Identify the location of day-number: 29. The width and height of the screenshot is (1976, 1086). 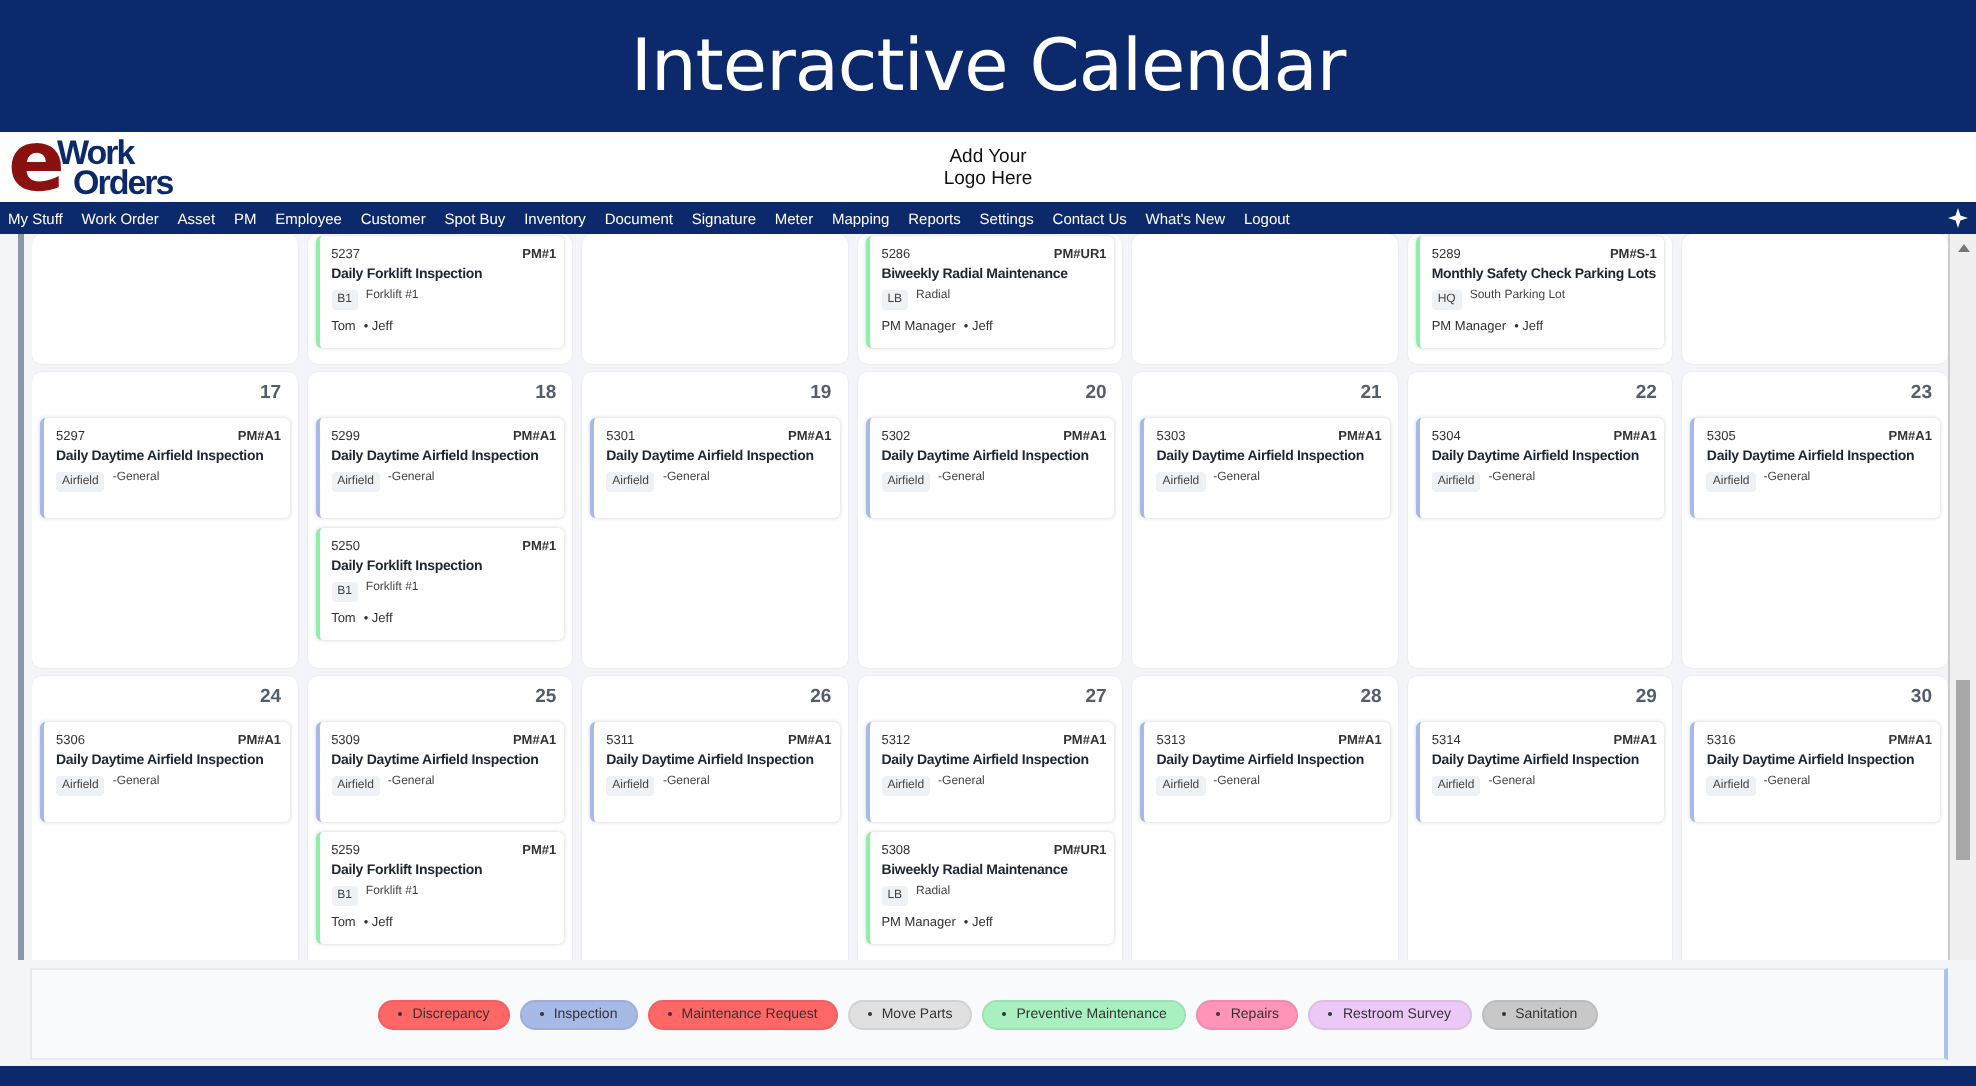
(1646, 697).